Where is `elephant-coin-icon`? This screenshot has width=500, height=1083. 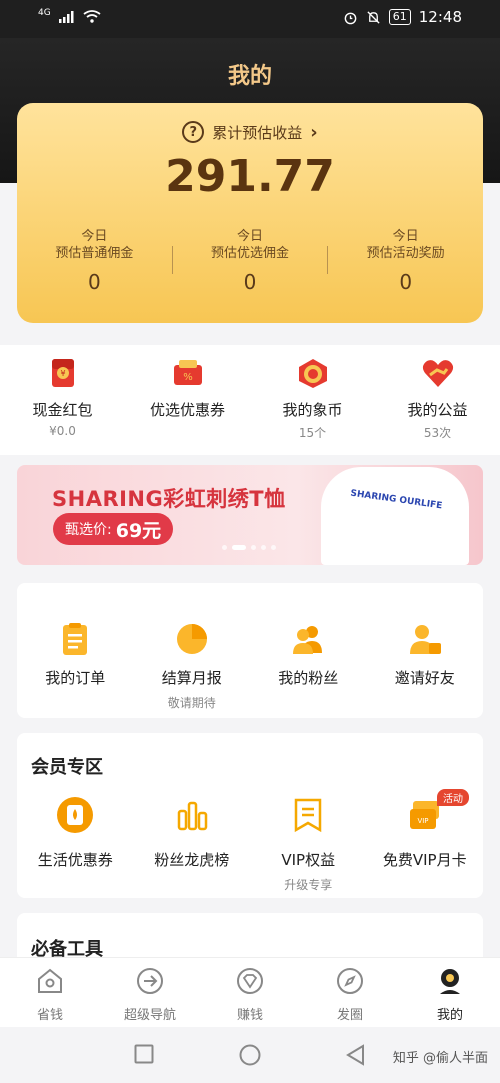
elephant-coin-icon is located at coordinates (312, 373).